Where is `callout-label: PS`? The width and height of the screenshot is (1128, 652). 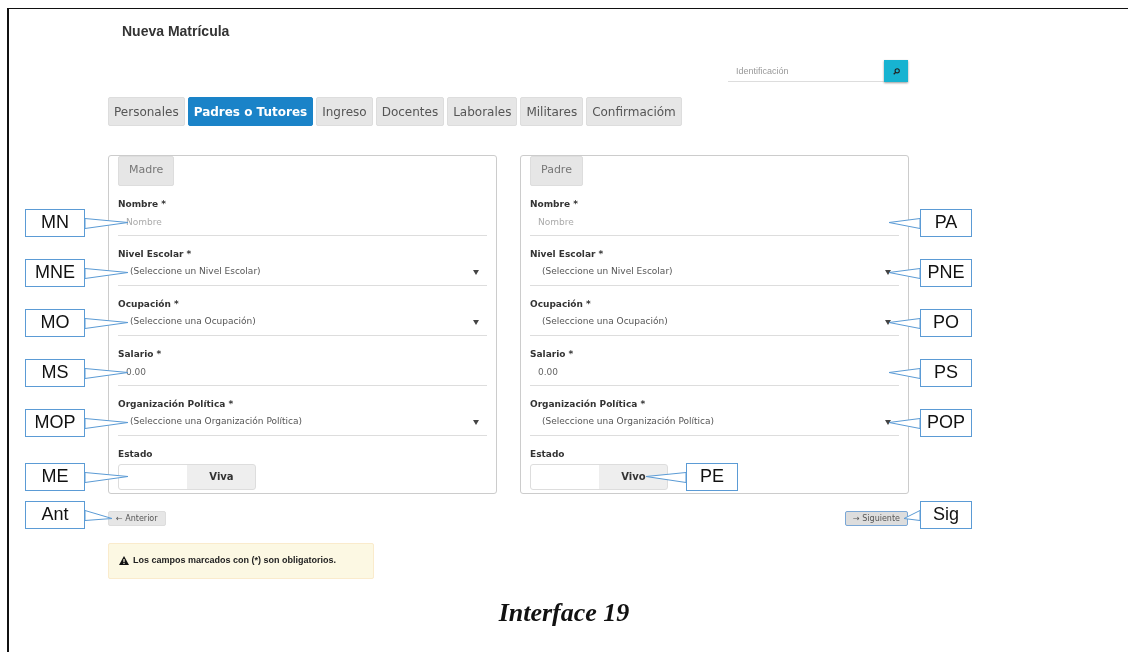
callout-label: PS is located at coordinates (946, 372).